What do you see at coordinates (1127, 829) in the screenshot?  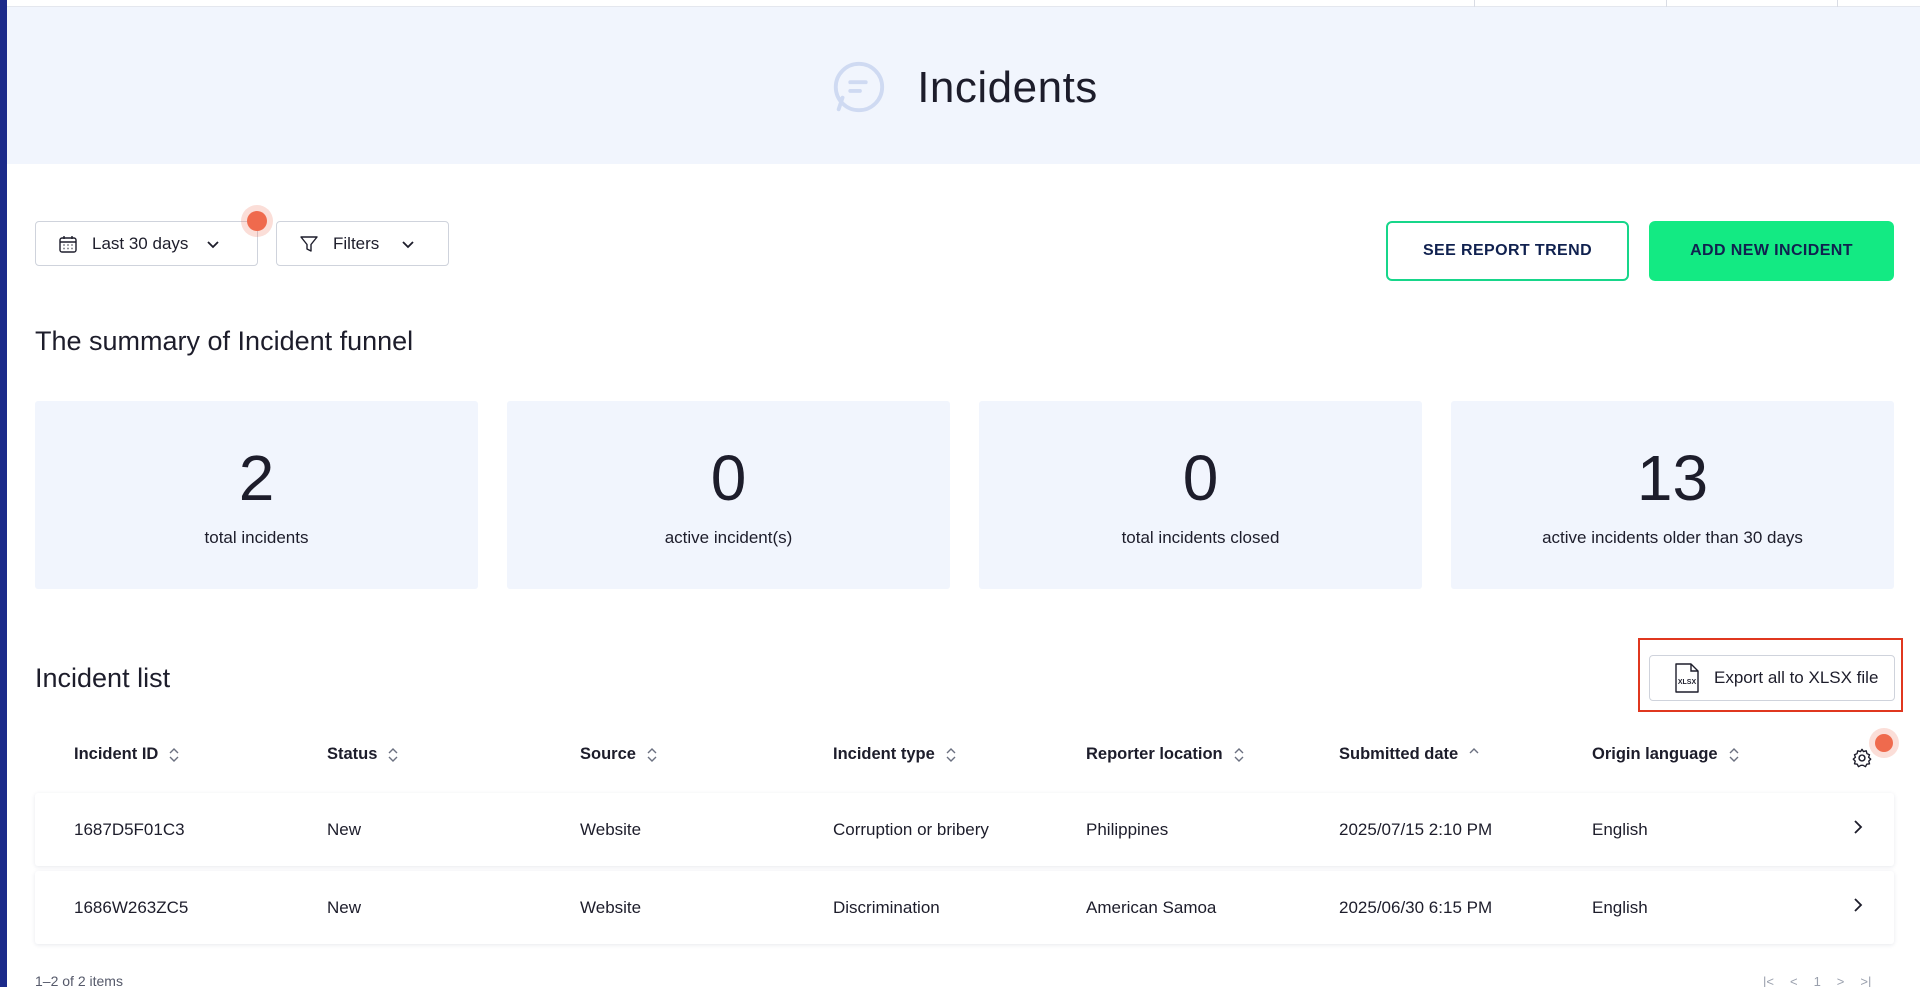 I see `cell-reporter-location: Philippines` at bounding box center [1127, 829].